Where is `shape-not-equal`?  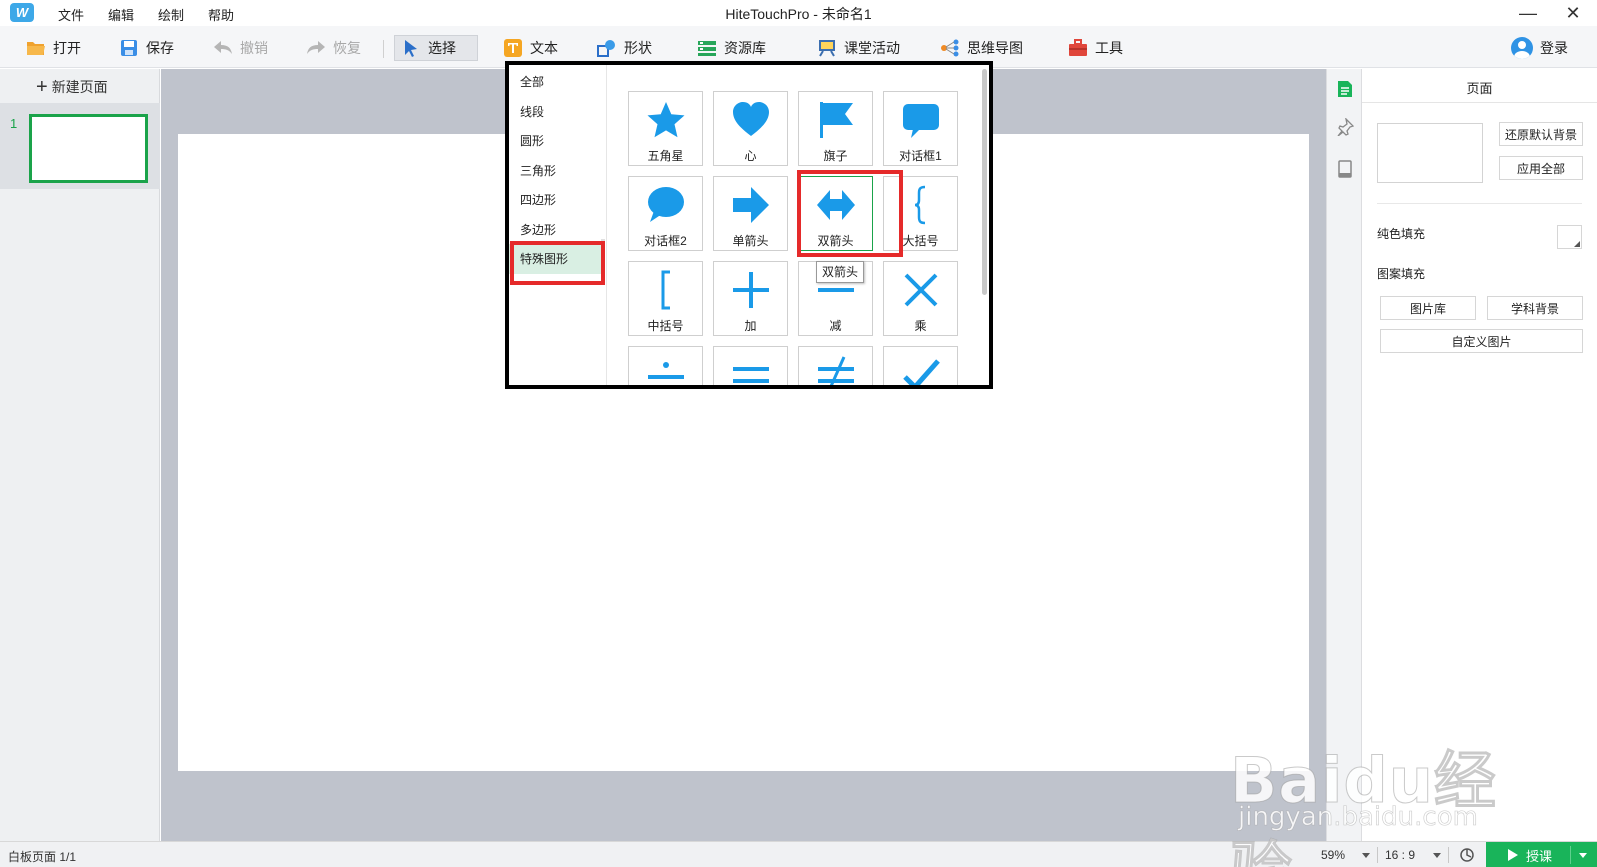 shape-not-equal is located at coordinates (835, 365).